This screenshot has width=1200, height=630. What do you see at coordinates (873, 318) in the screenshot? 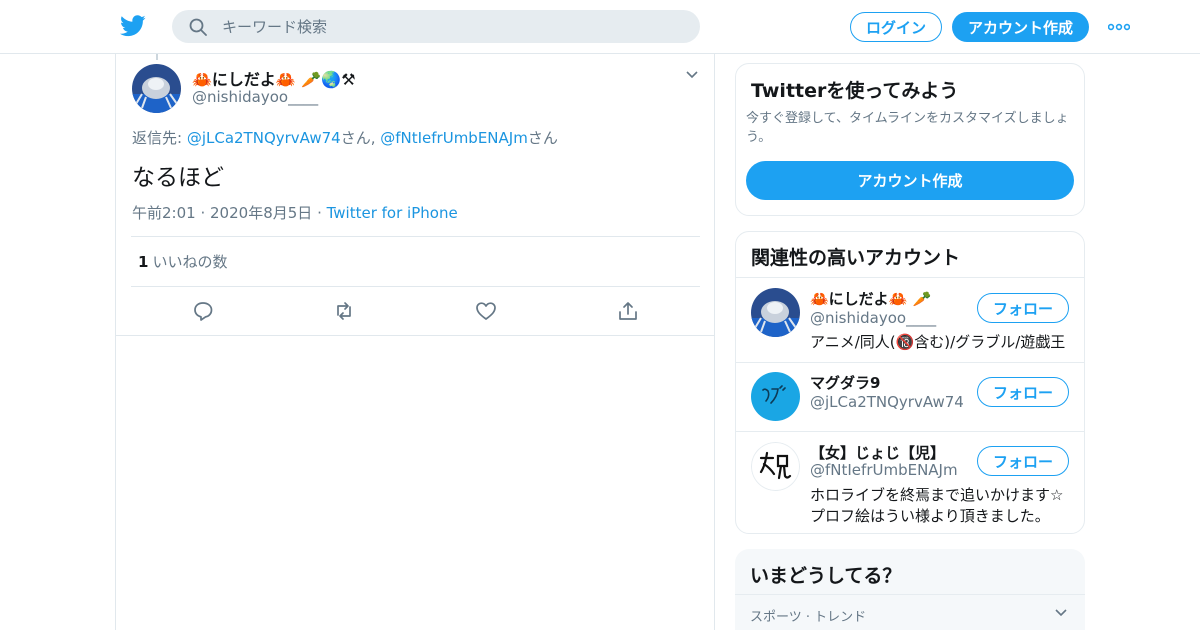
I see `account-handle: @nishidayoo____` at bounding box center [873, 318].